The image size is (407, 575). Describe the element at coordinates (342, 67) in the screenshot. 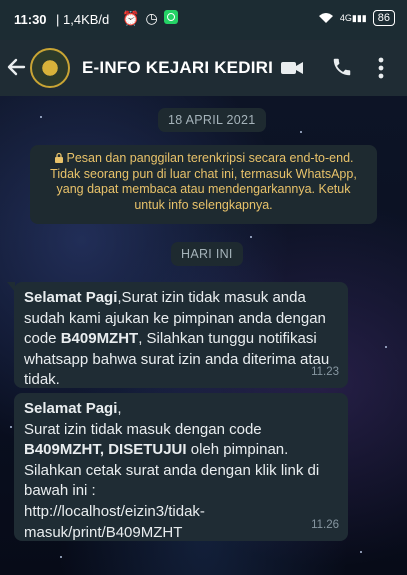

I see `voice-call-icon` at that location.